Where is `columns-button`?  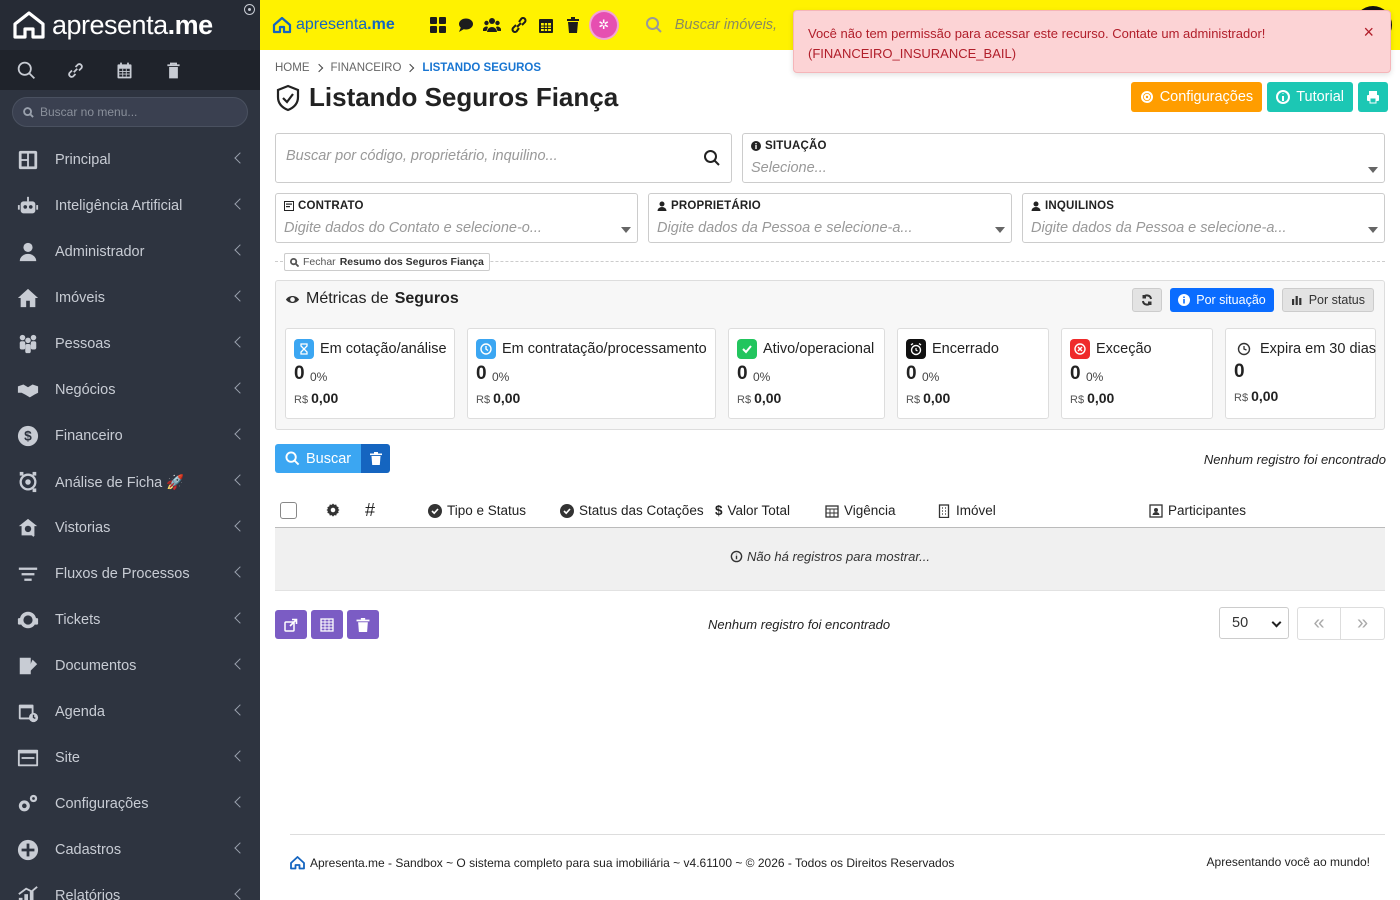 columns-button is located at coordinates (327, 624).